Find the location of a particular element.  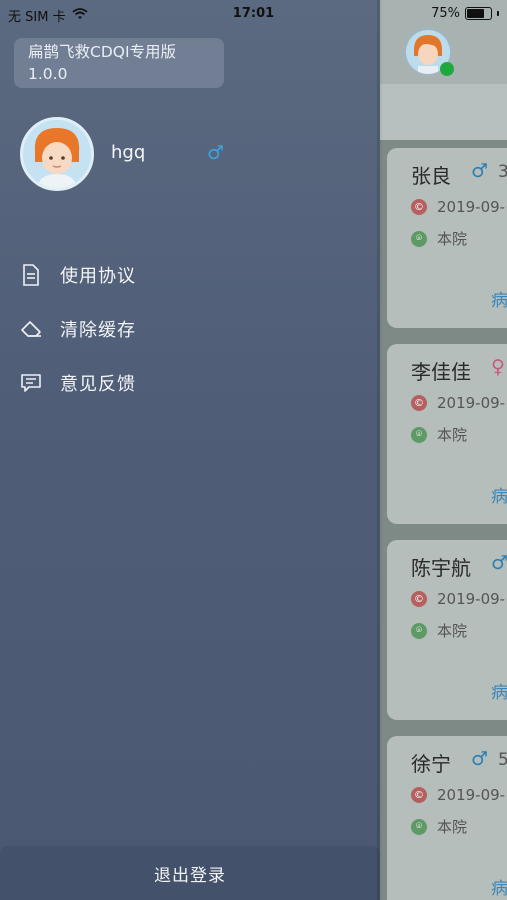

document-icon is located at coordinates (31, 275).